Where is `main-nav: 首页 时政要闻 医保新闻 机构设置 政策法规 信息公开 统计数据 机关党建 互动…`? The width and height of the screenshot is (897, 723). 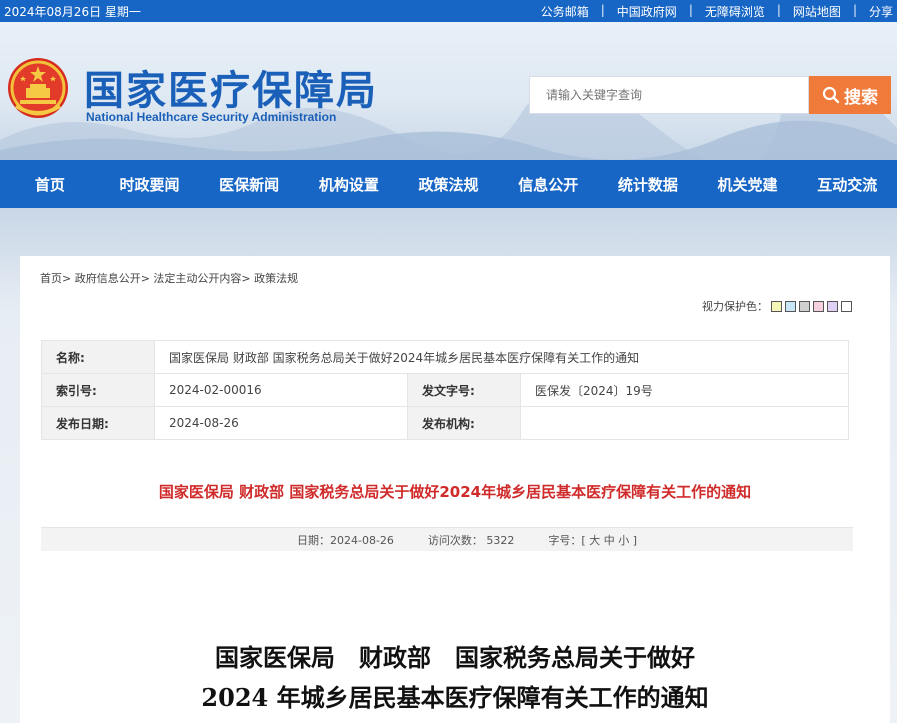
main-nav: 首页 时政要闻 医保新闻 机构设置 政策法规 信息公开 统计数据 机关党建 互动… is located at coordinates (448, 184).